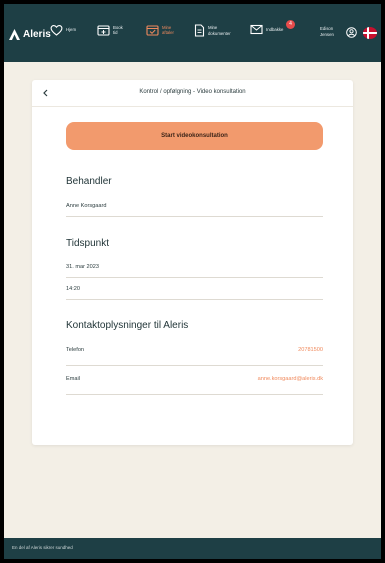 The width and height of the screenshot is (385, 563). Describe the element at coordinates (73, 379) in the screenshot. I see `email-label: Email` at that location.